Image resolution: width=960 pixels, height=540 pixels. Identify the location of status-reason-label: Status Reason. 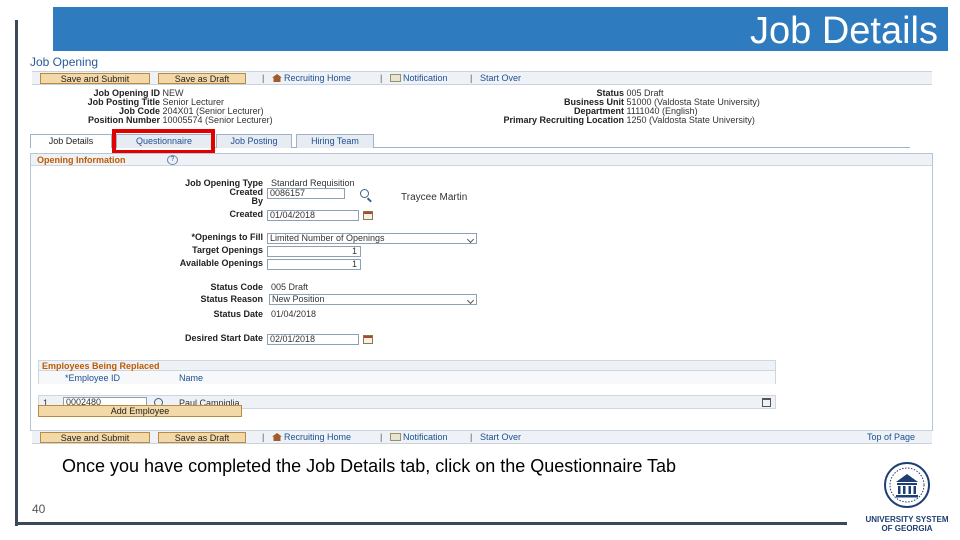
(231, 299).